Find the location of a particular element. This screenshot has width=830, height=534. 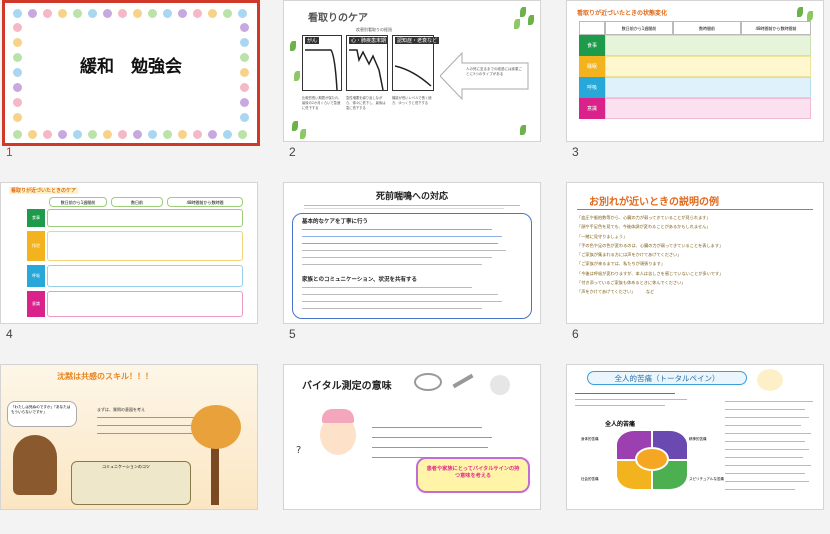

slide-9-title: 全人的苦痛（トータルペイン） is located at coordinates (667, 378).